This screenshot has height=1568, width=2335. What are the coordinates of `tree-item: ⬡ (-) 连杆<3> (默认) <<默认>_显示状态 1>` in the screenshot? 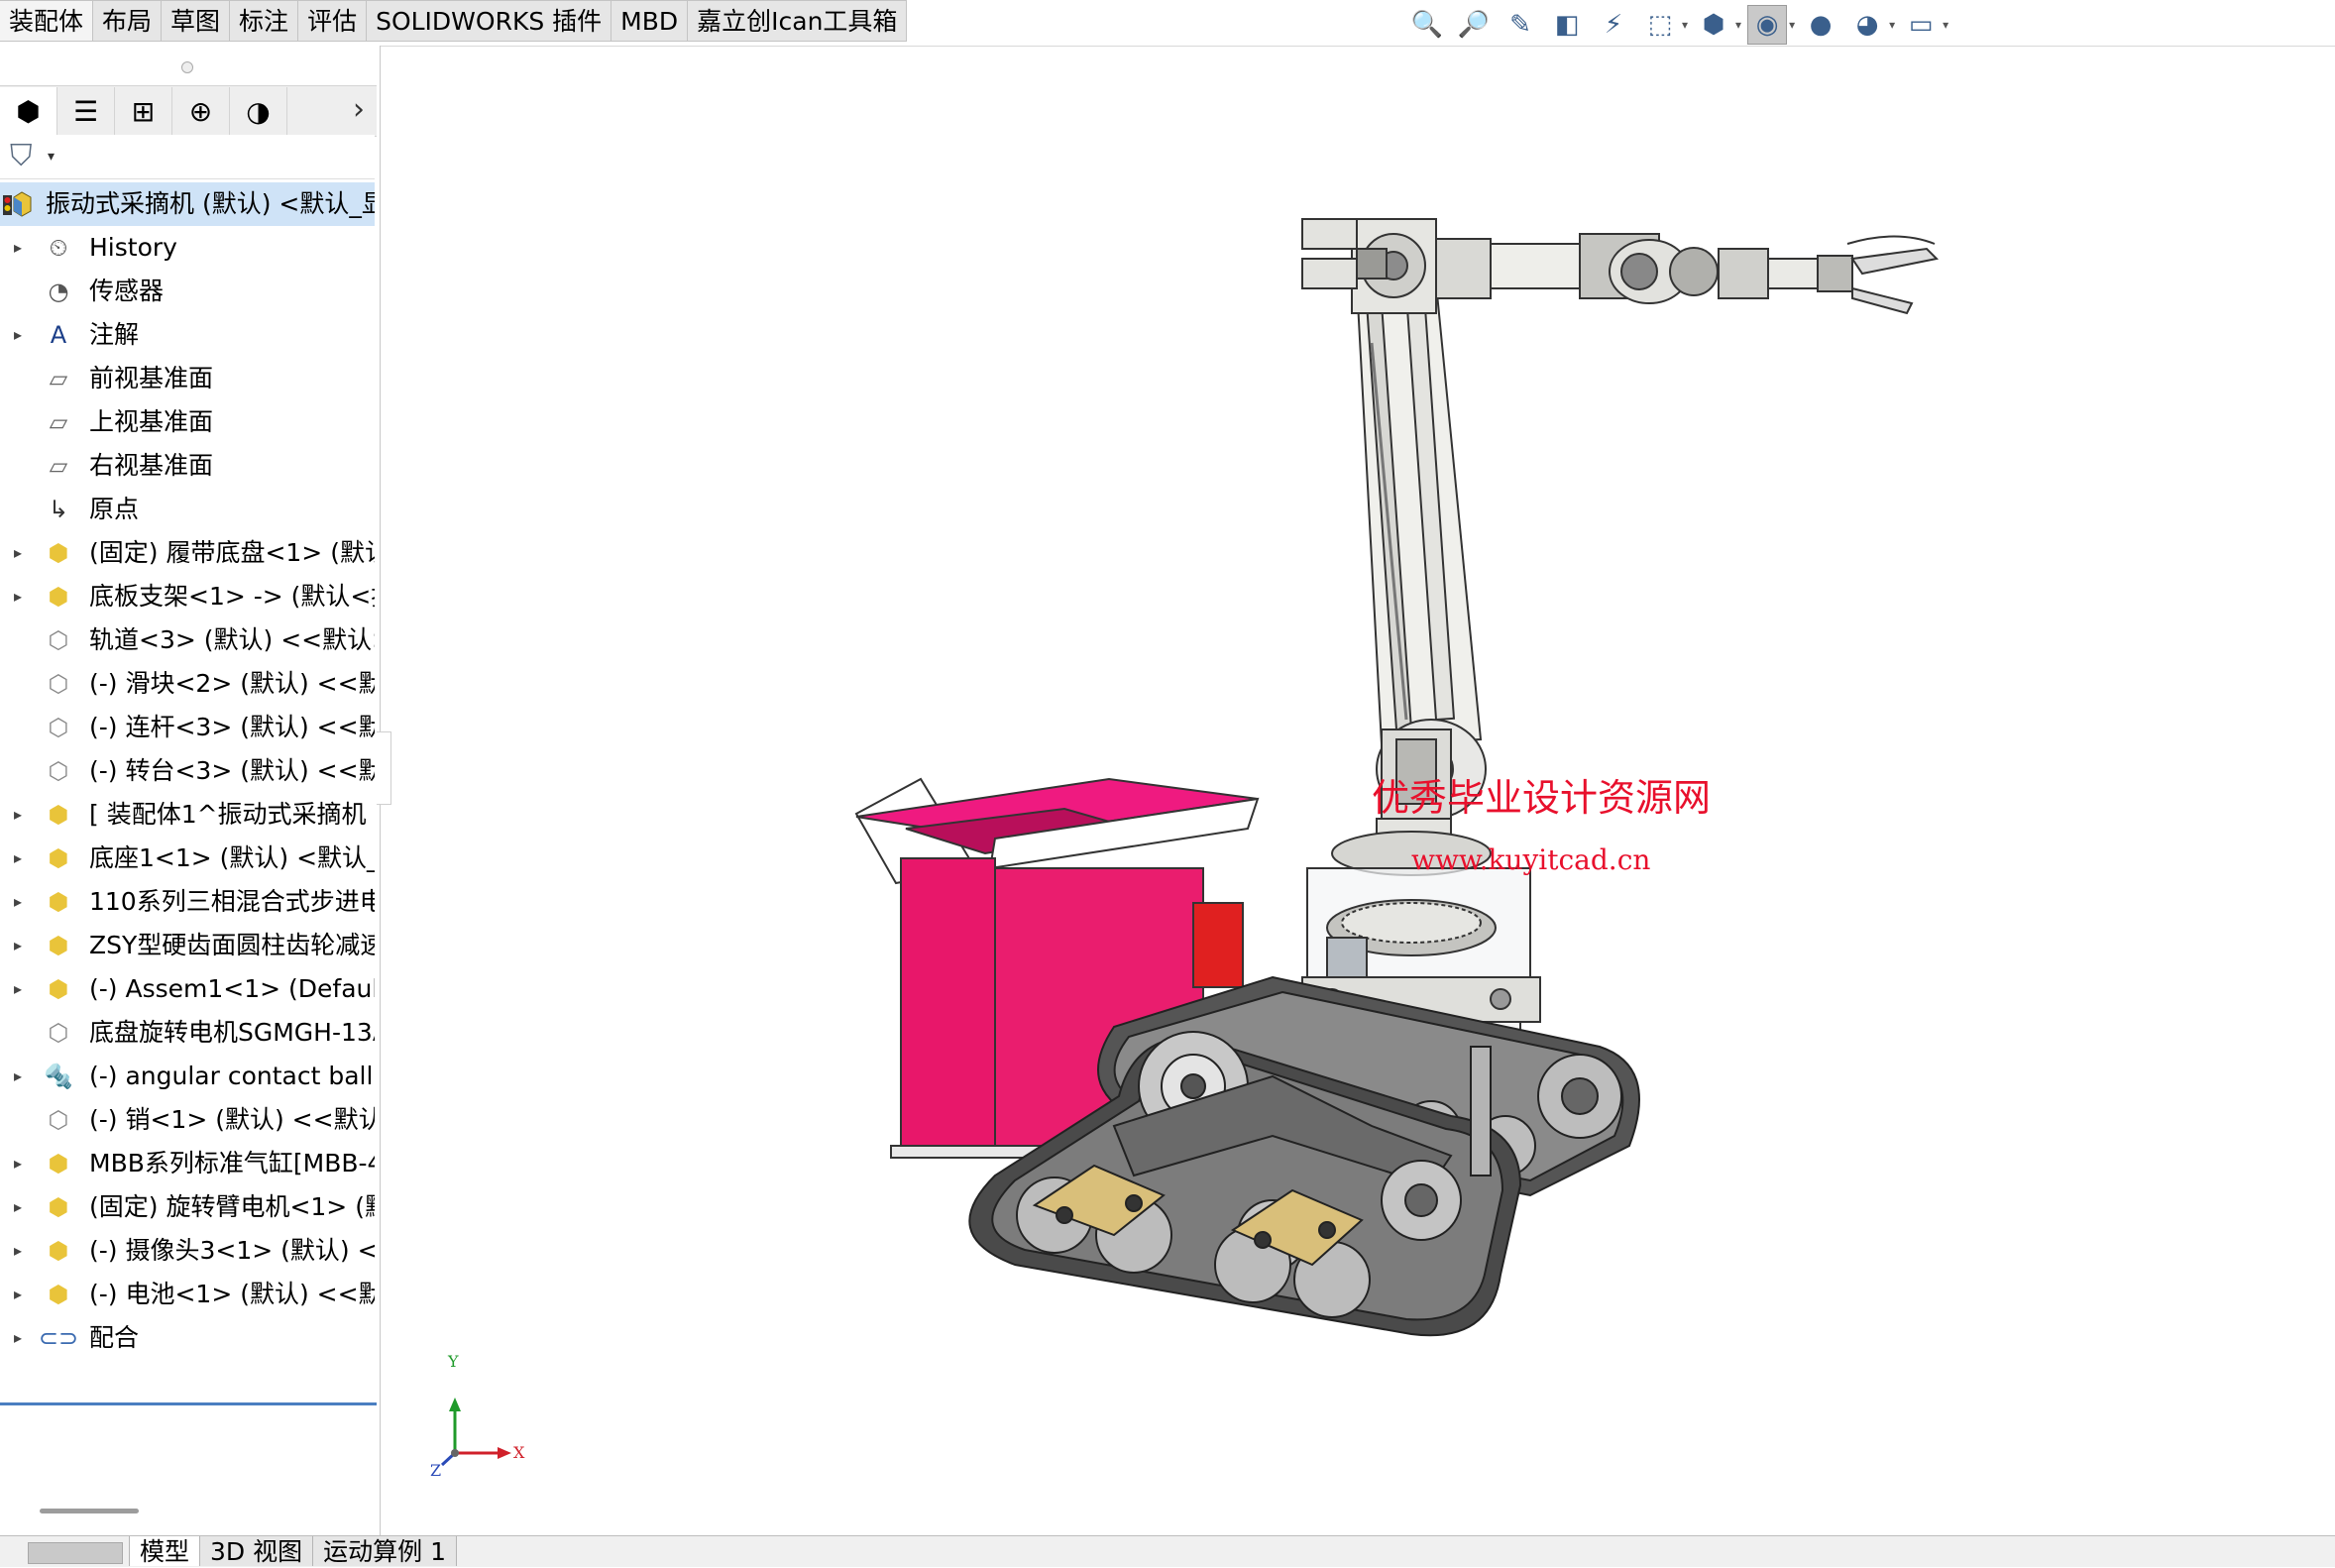 It's located at (187, 727).